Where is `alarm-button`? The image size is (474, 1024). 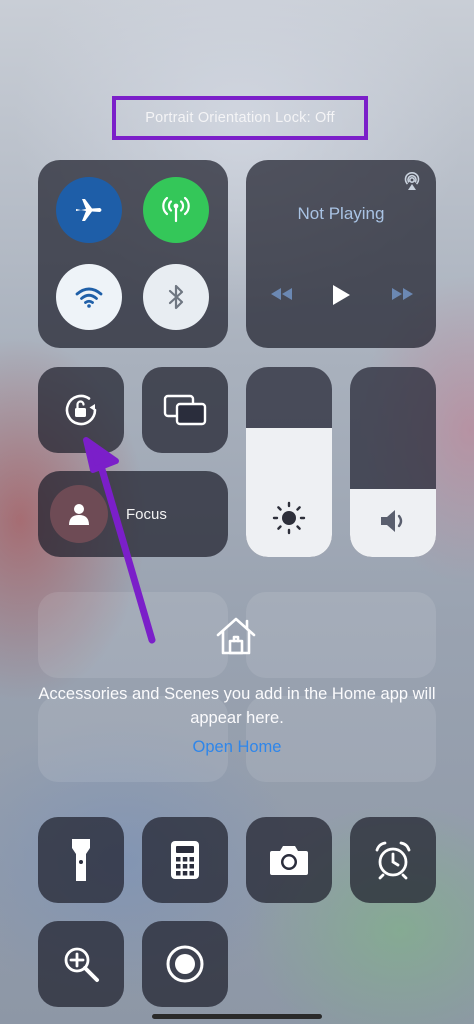 alarm-button is located at coordinates (393, 860).